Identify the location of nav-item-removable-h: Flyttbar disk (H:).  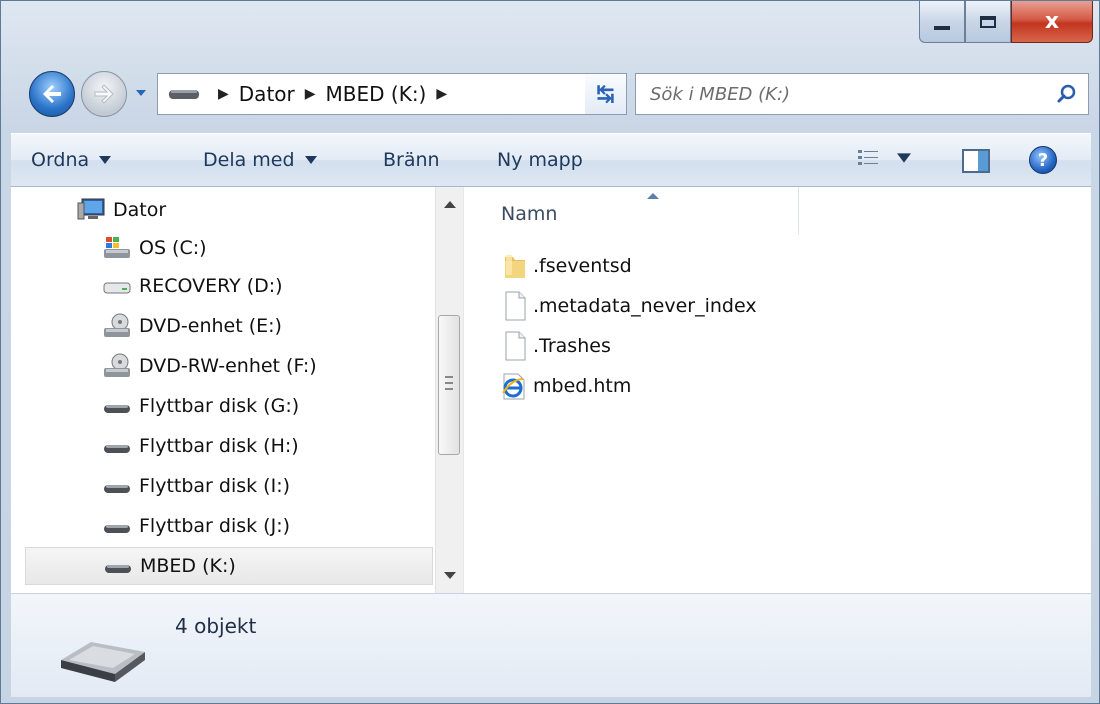
(200, 446).